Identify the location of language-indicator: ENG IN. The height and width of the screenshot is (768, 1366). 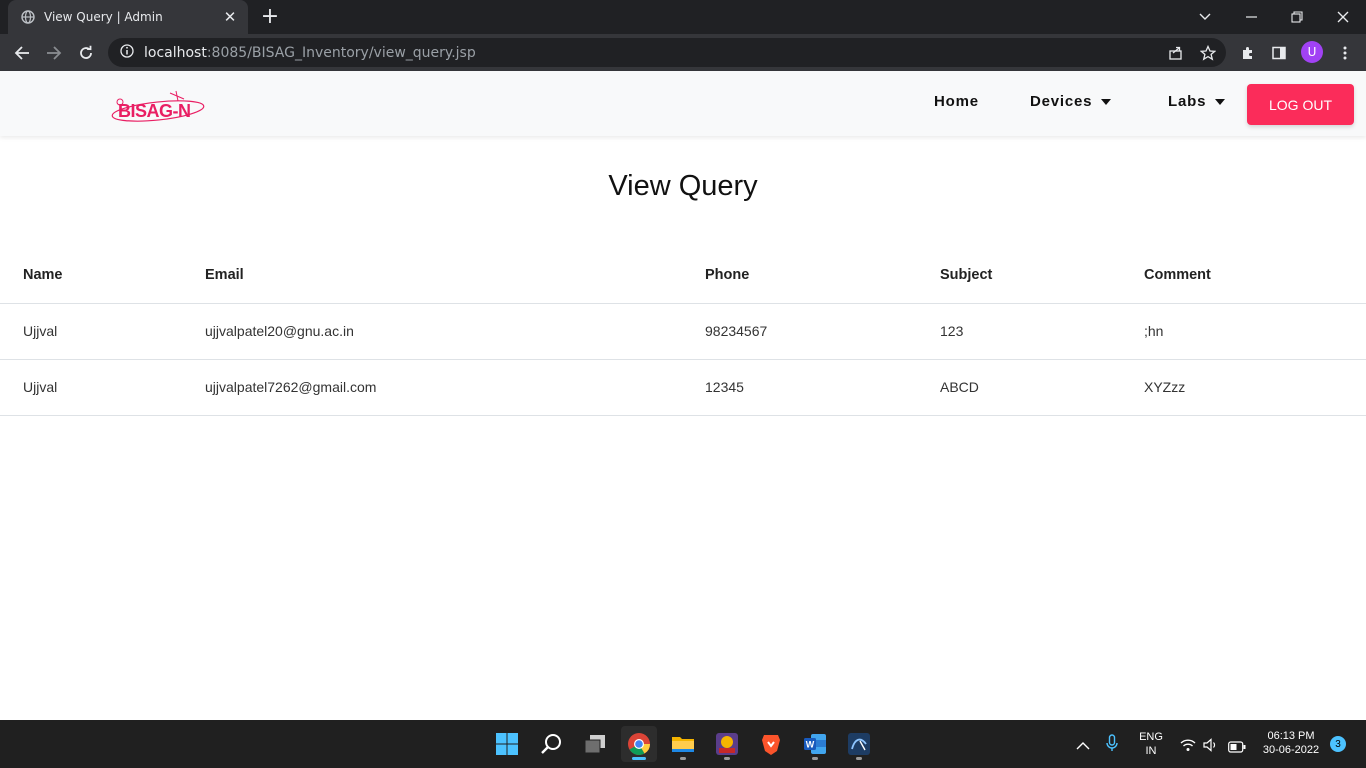
(1151, 744).